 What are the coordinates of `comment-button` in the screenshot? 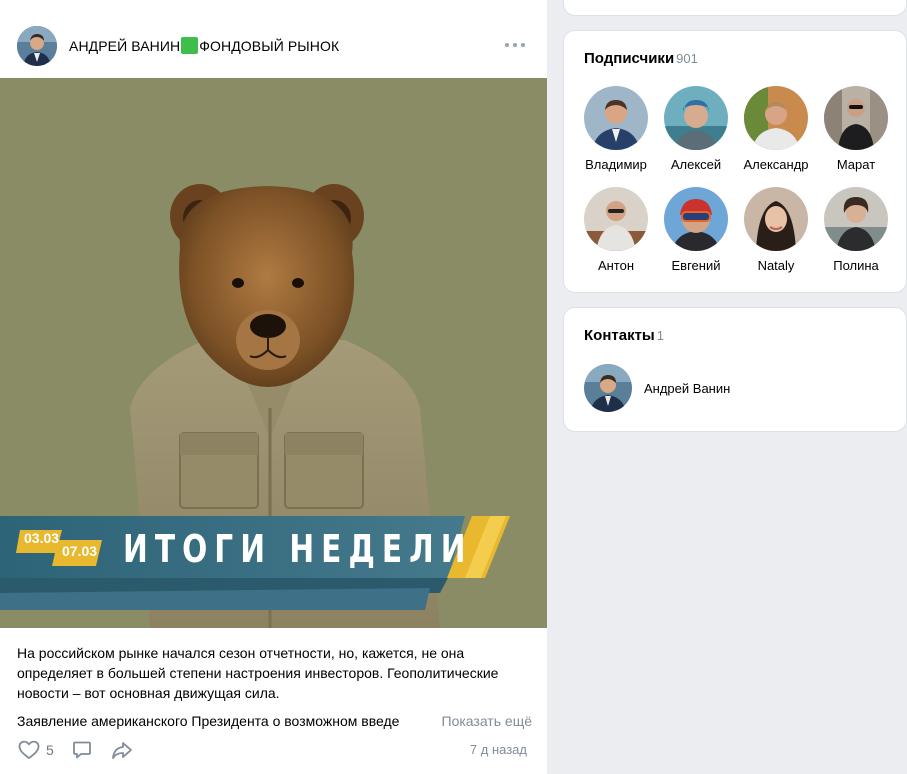 It's located at (82, 750).